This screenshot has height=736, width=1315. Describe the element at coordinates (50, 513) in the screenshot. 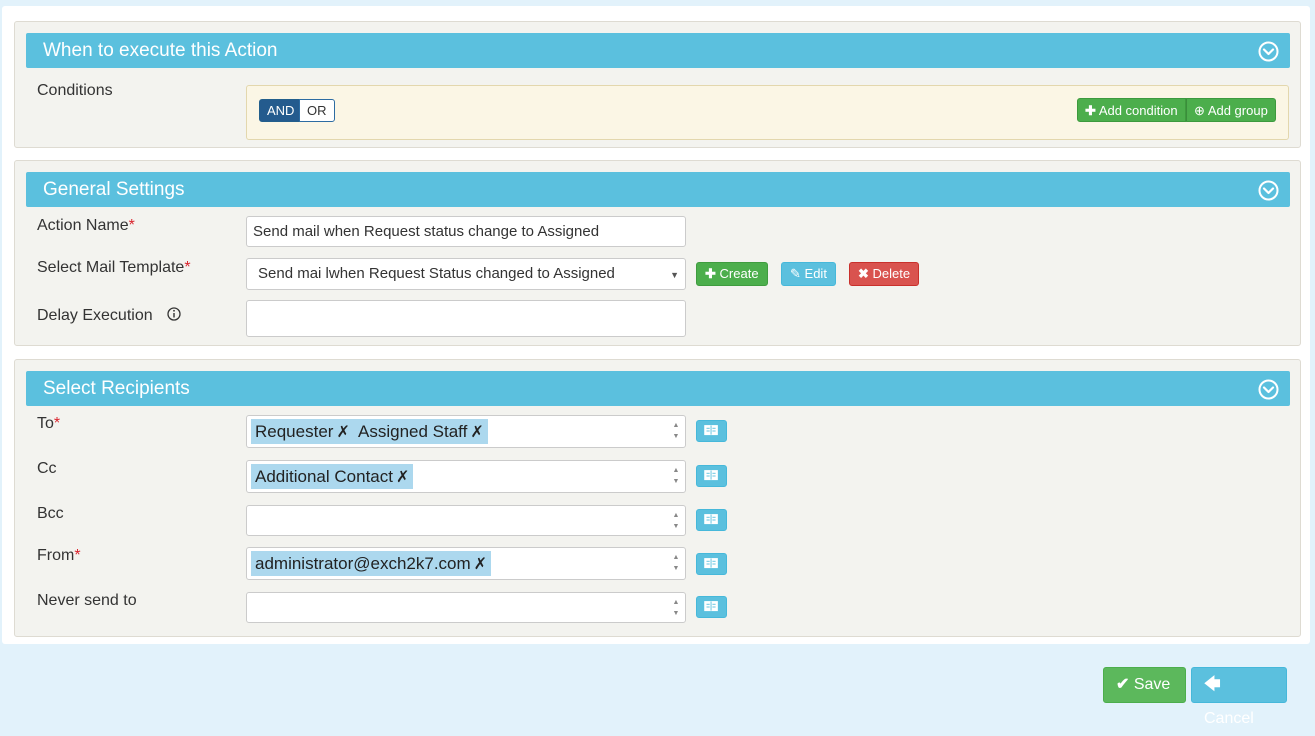

I see `bcc-label: Bcc` at that location.